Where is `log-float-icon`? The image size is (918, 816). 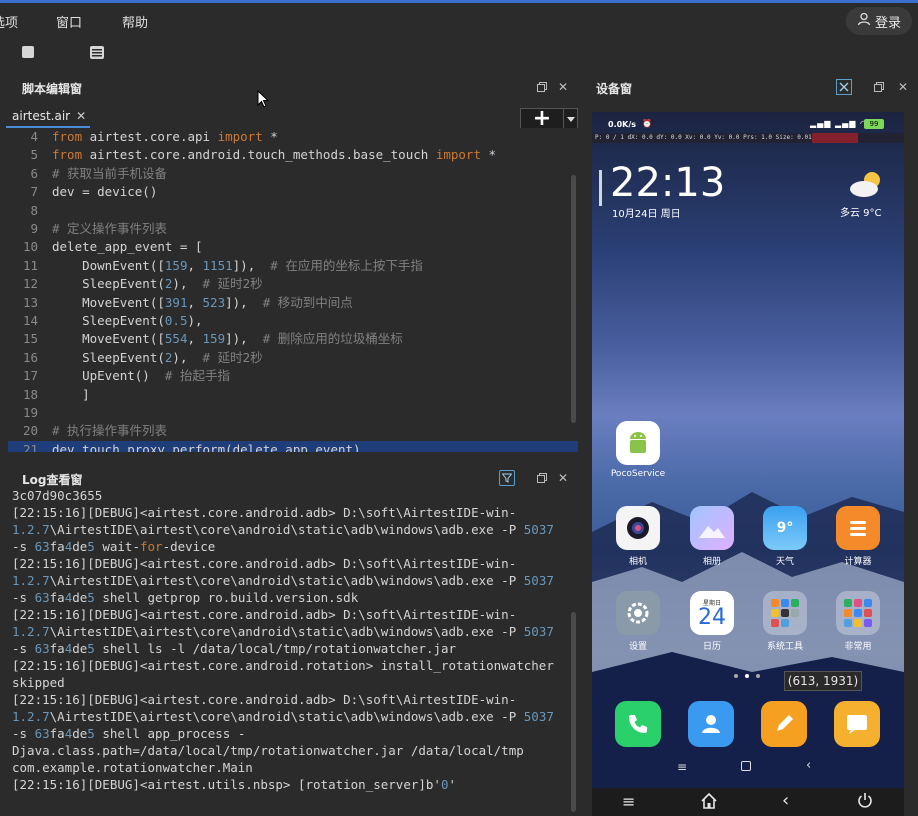
log-float-icon is located at coordinates (542, 478).